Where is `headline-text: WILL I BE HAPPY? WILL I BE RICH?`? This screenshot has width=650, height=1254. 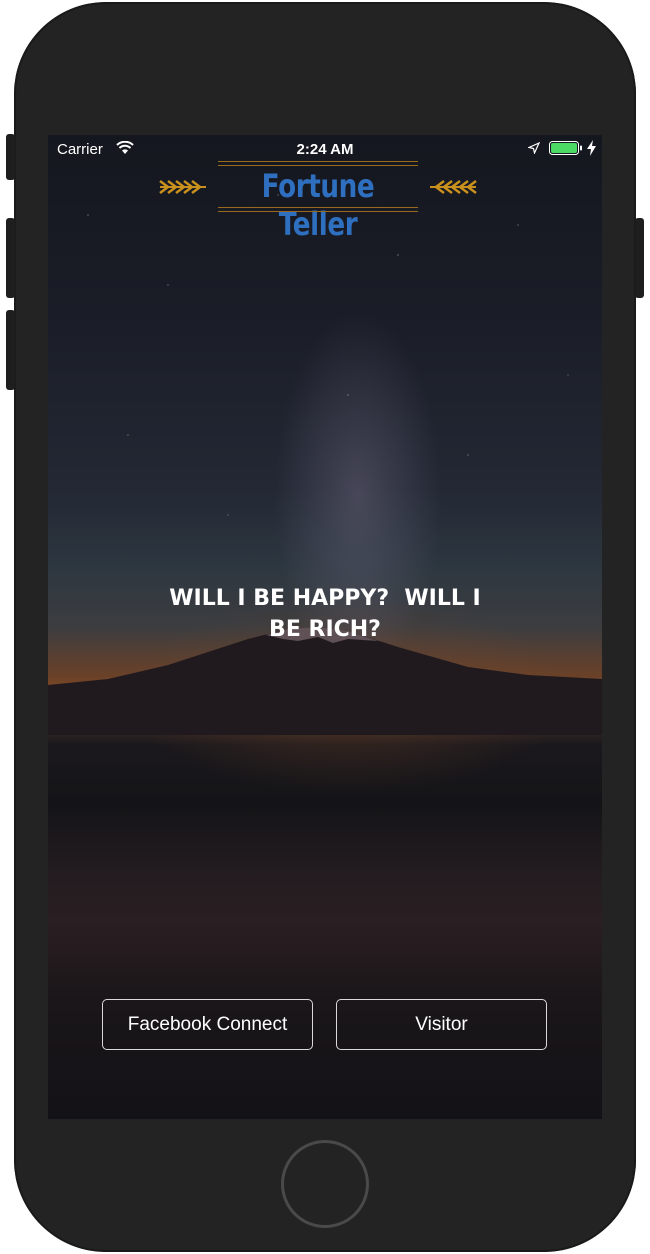 headline-text: WILL I BE HAPPY? WILL I BE RICH? is located at coordinates (325, 614).